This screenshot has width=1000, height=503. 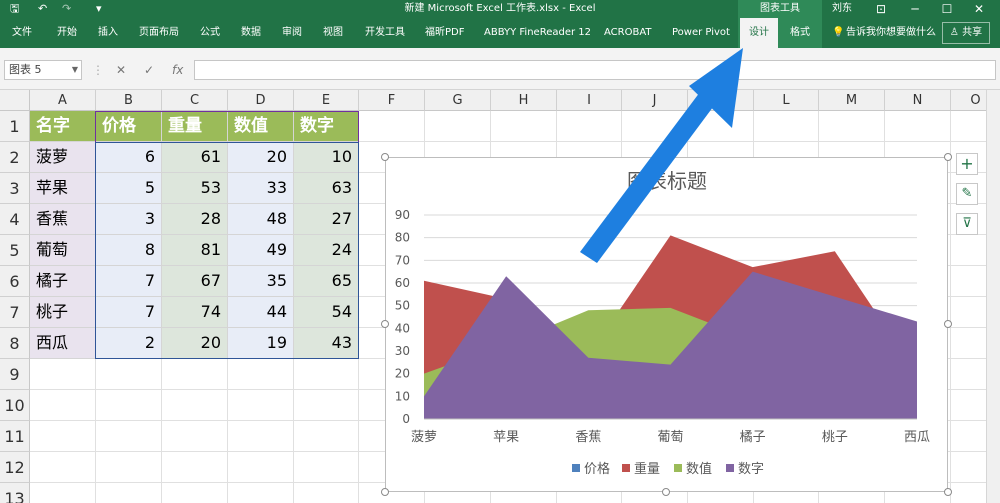 What do you see at coordinates (63, 250) in the screenshot?
I see `table-cell: 葡萄` at bounding box center [63, 250].